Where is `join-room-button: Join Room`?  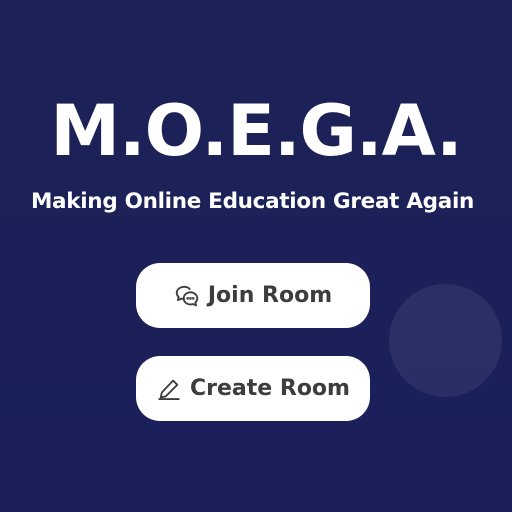
join-room-button: Join Room is located at coordinates (253, 295).